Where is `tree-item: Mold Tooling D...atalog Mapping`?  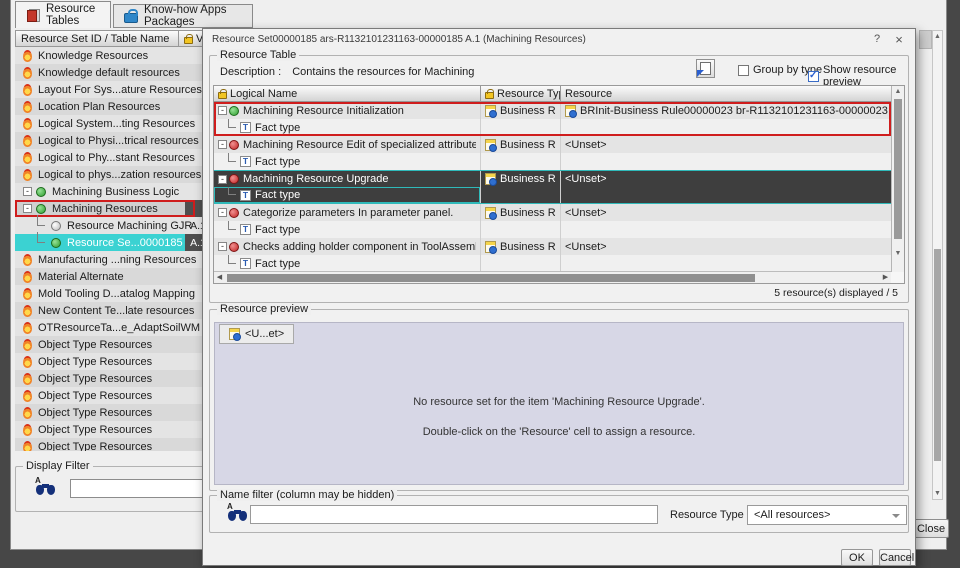 tree-item: Mold Tooling D...atalog Mapping is located at coordinates (113, 293).